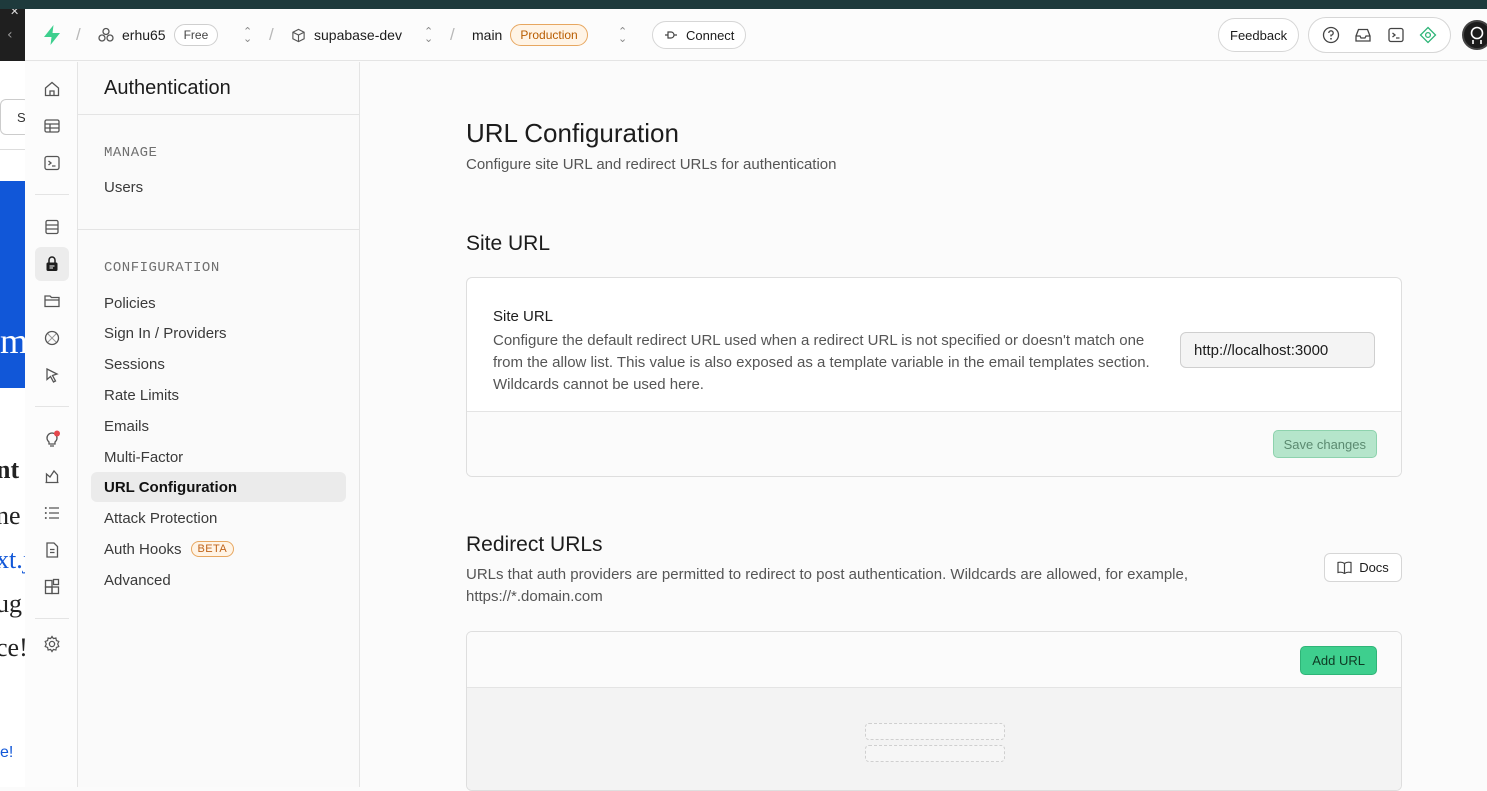 The height and width of the screenshot is (791, 1487). Describe the element at coordinates (934, 660) in the screenshot. I see `redirect-urls-header: Add URL` at that location.